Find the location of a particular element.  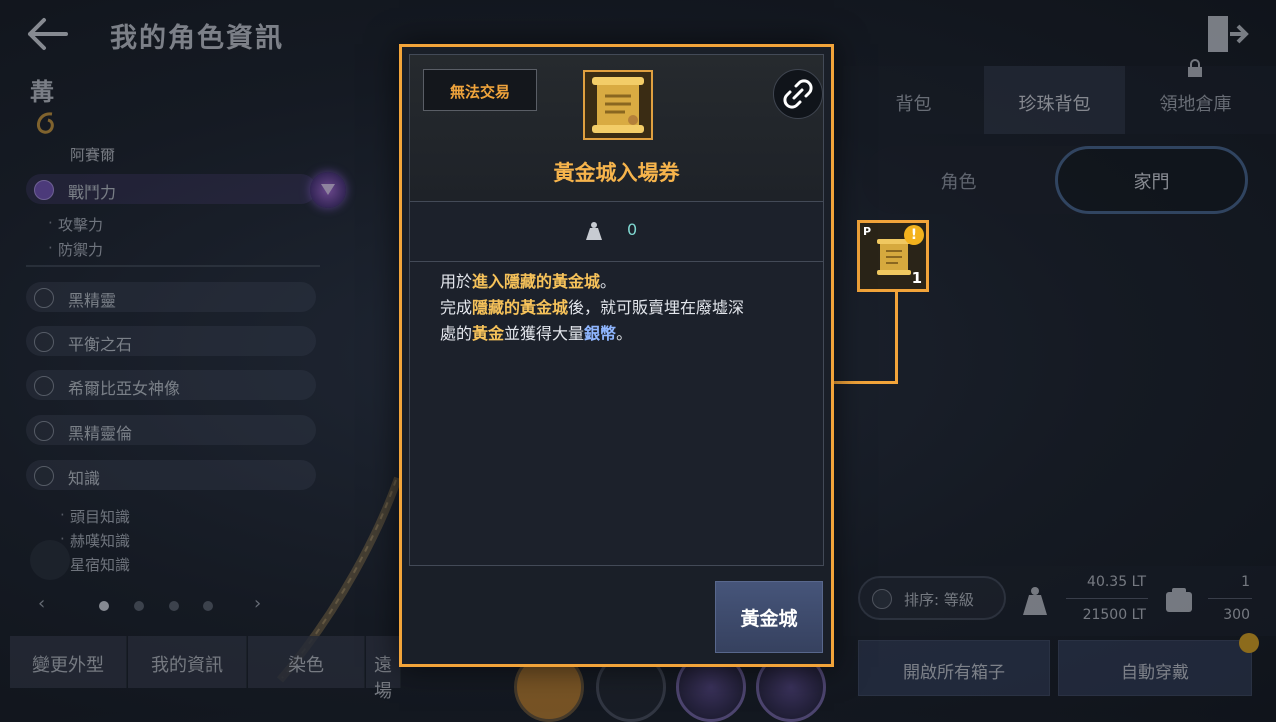

link-icon is located at coordinates (798, 94).